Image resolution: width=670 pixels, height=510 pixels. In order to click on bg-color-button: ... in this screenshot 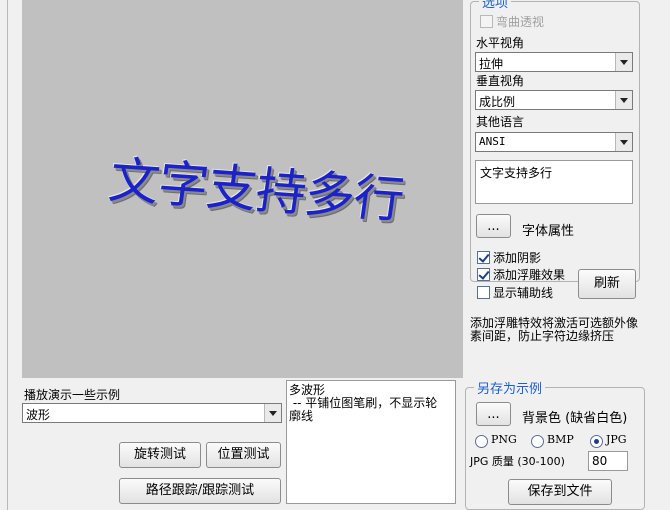, I will do `click(493, 414)`.